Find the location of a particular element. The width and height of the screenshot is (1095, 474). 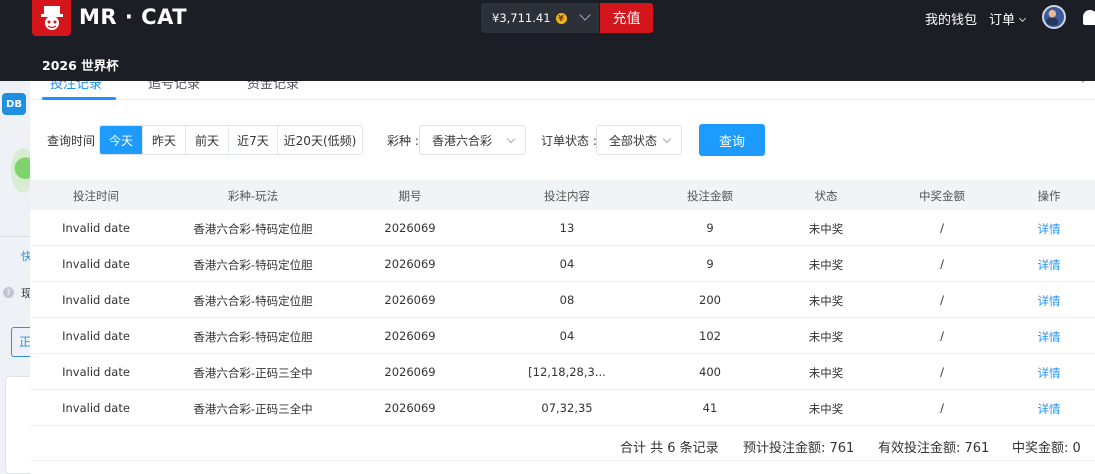

my-wallet-link: 我的钱包 is located at coordinates (951, 18).